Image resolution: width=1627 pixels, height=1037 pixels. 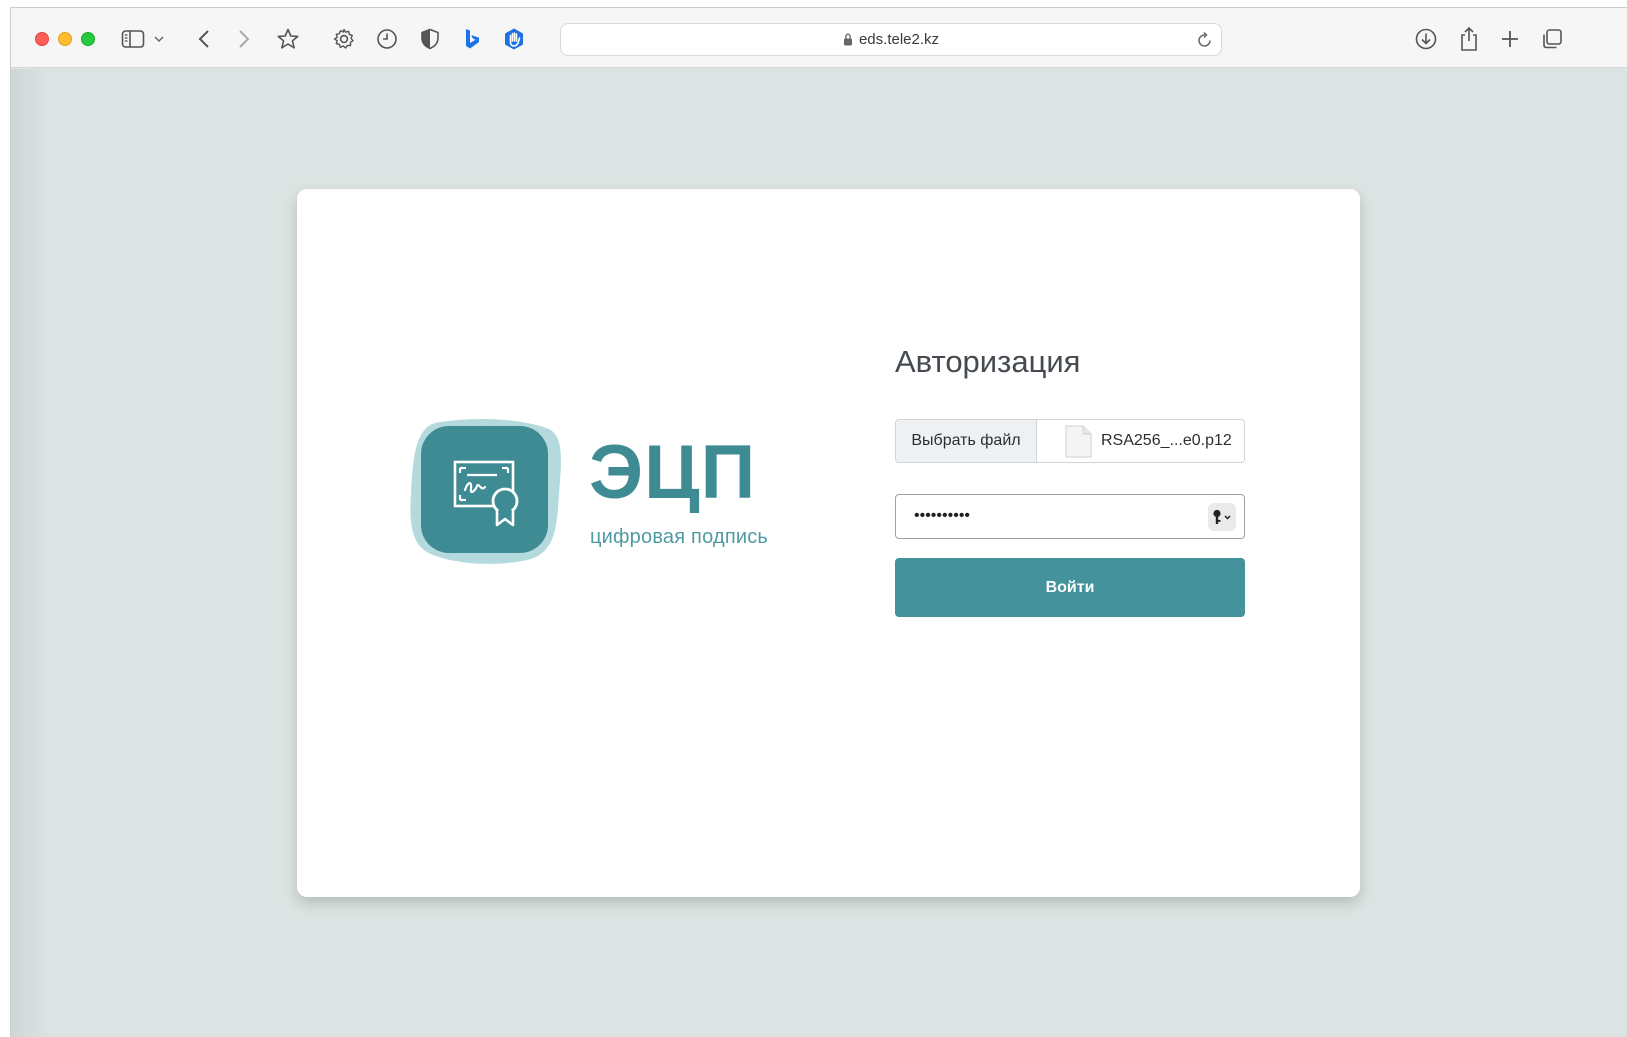 What do you see at coordinates (288, 39) in the screenshot?
I see `bookmark-star-icon` at bounding box center [288, 39].